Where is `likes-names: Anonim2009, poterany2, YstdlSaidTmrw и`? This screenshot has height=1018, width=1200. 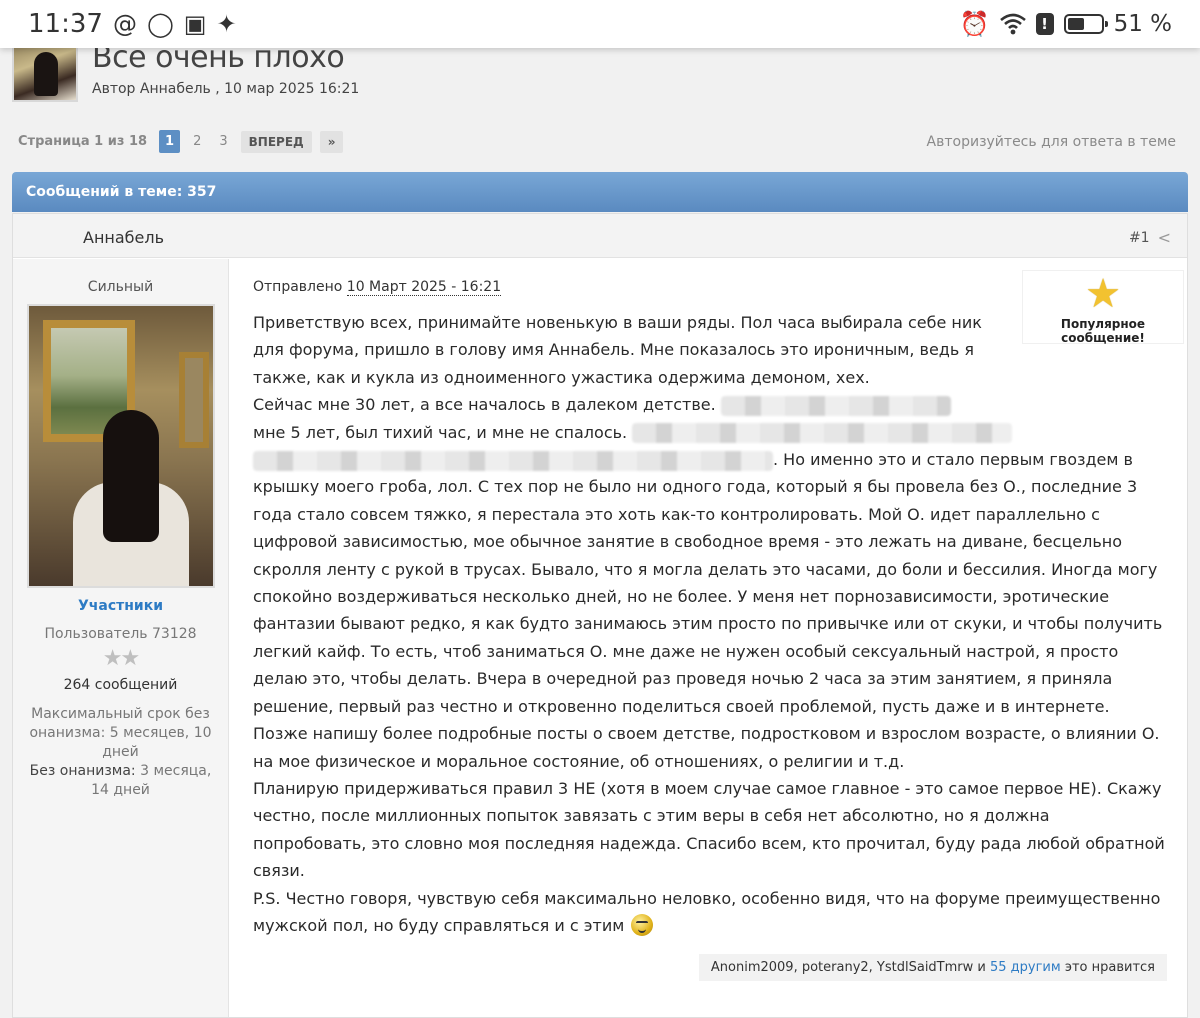
likes-names: Anonim2009, poterany2, YstdlSaidTmrw и is located at coordinates (848, 967).